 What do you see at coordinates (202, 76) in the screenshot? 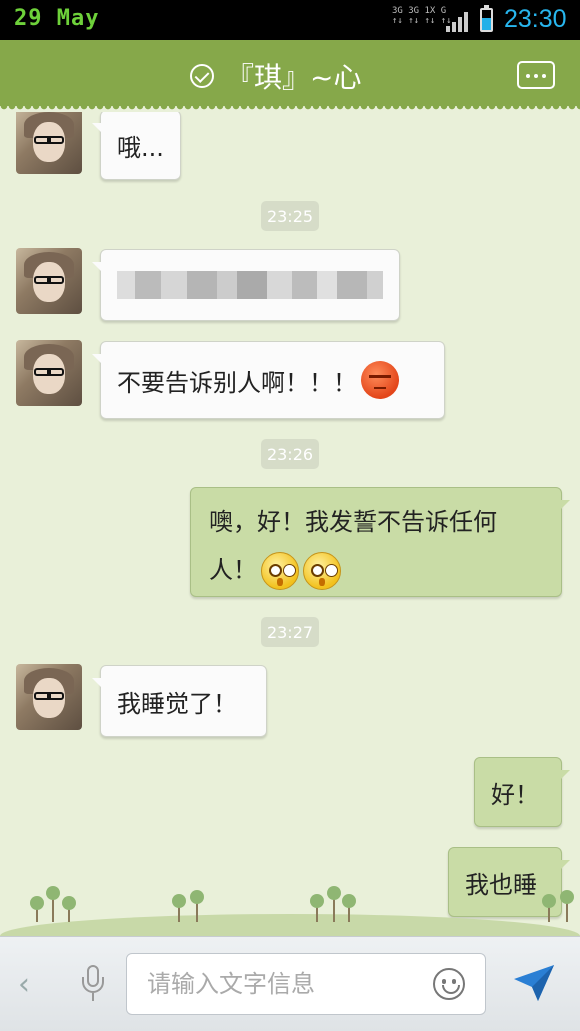
I see `online-check-icon` at bounding box center [202, 76].